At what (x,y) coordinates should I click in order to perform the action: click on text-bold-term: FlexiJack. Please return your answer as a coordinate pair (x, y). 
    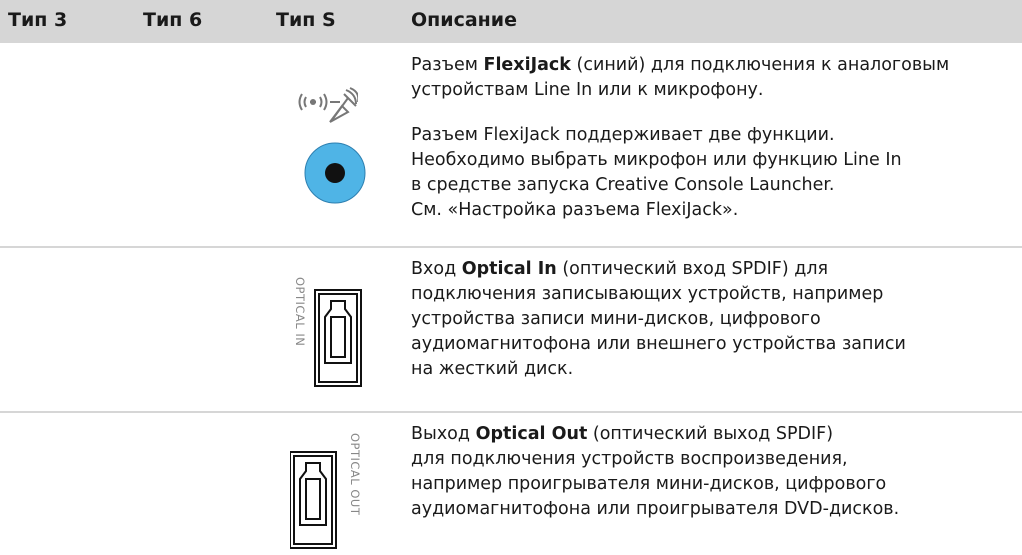
    Looking at the image, I should click on (527, 65).